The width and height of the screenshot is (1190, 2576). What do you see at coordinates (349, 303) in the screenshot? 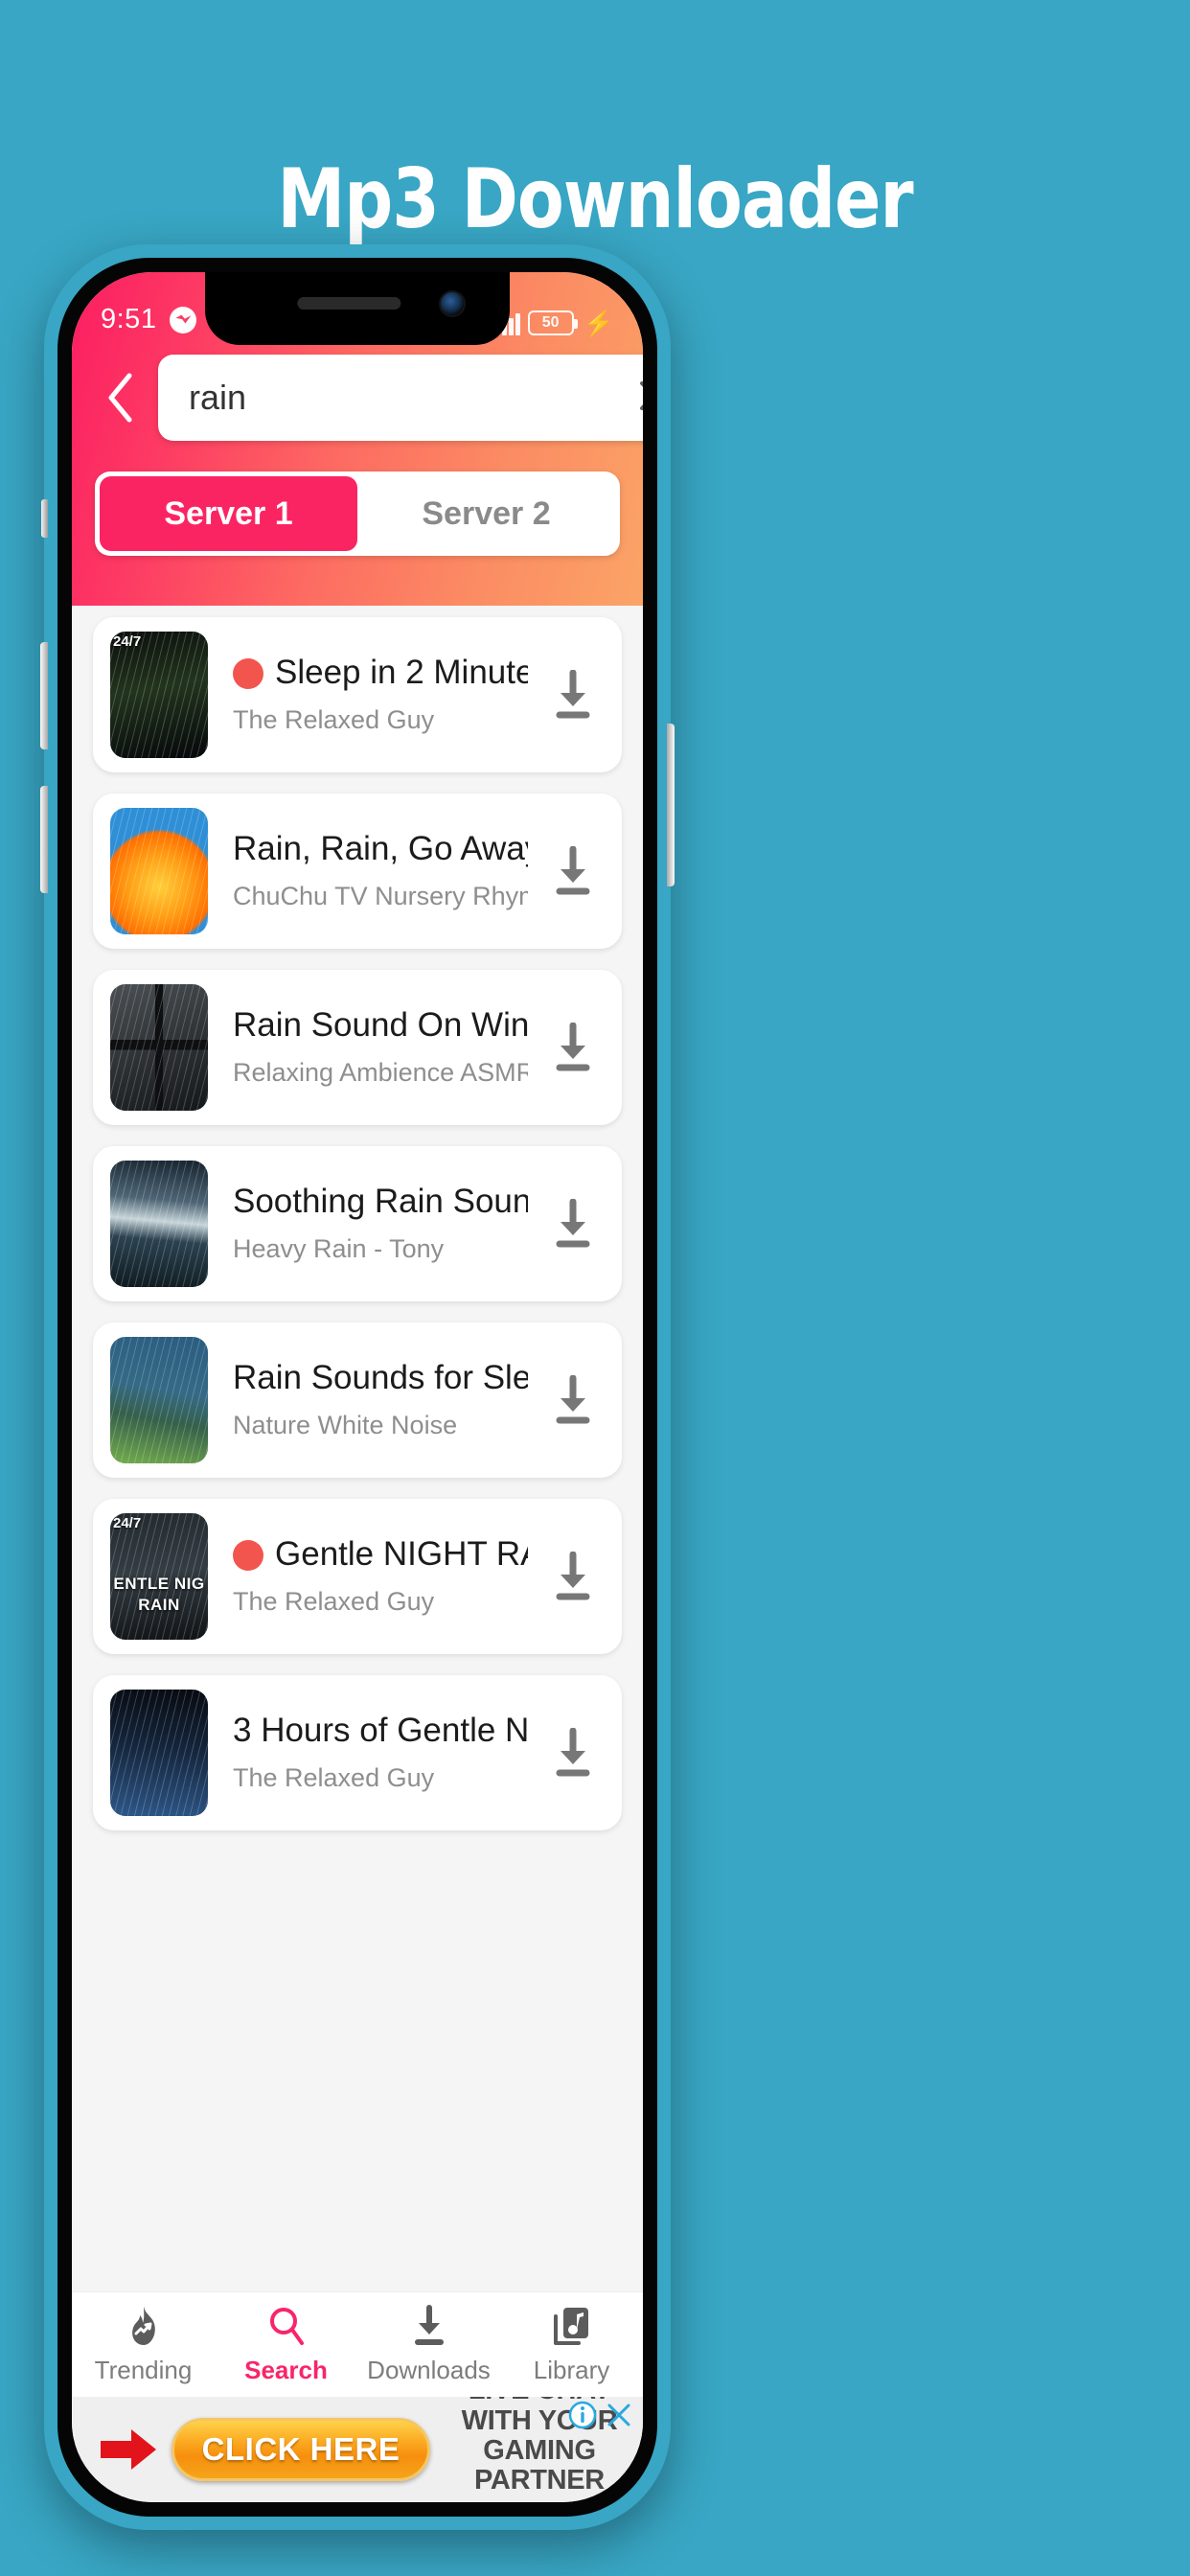
I see `earpiece-speaker` at bounding box center [349, 303].